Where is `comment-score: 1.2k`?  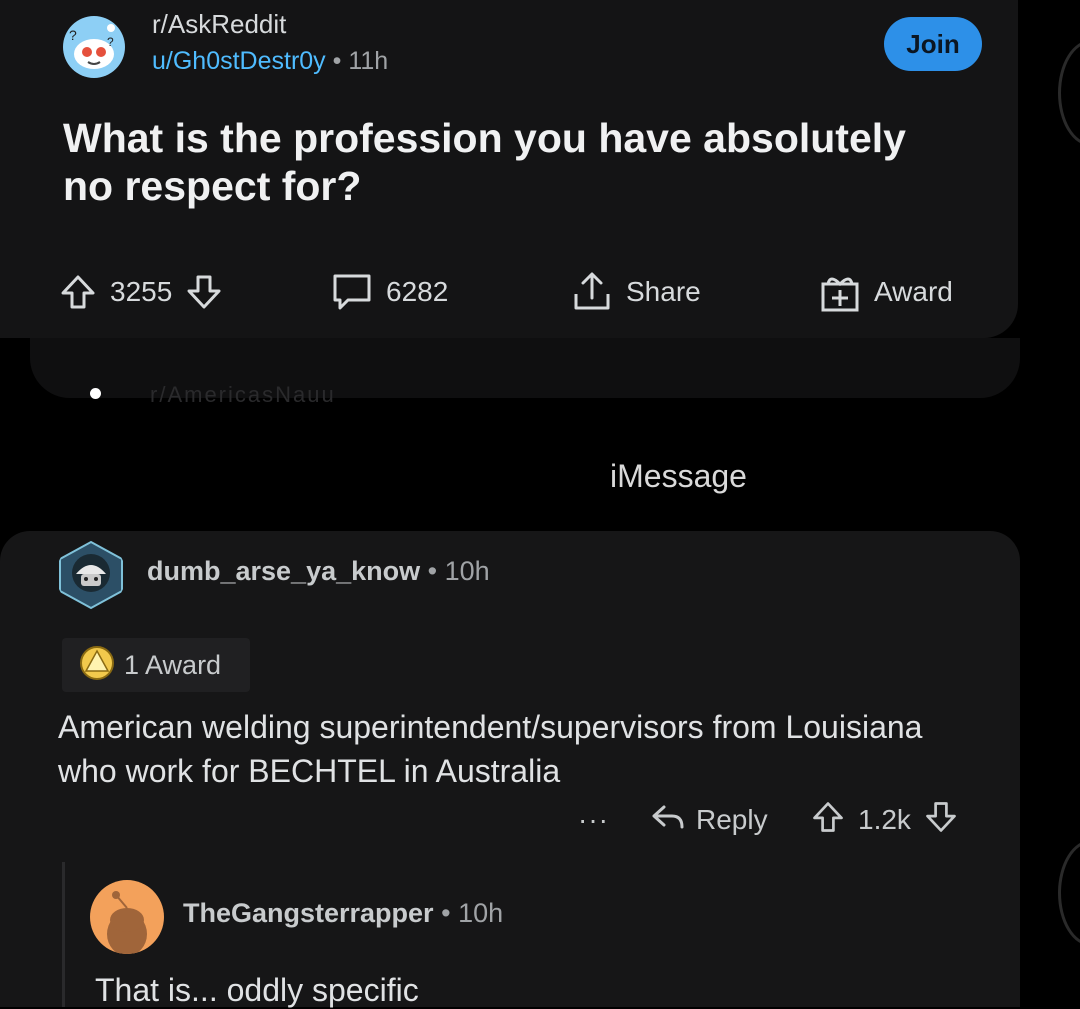
comment-score: 1.2k is located at coordinates (884, 819).